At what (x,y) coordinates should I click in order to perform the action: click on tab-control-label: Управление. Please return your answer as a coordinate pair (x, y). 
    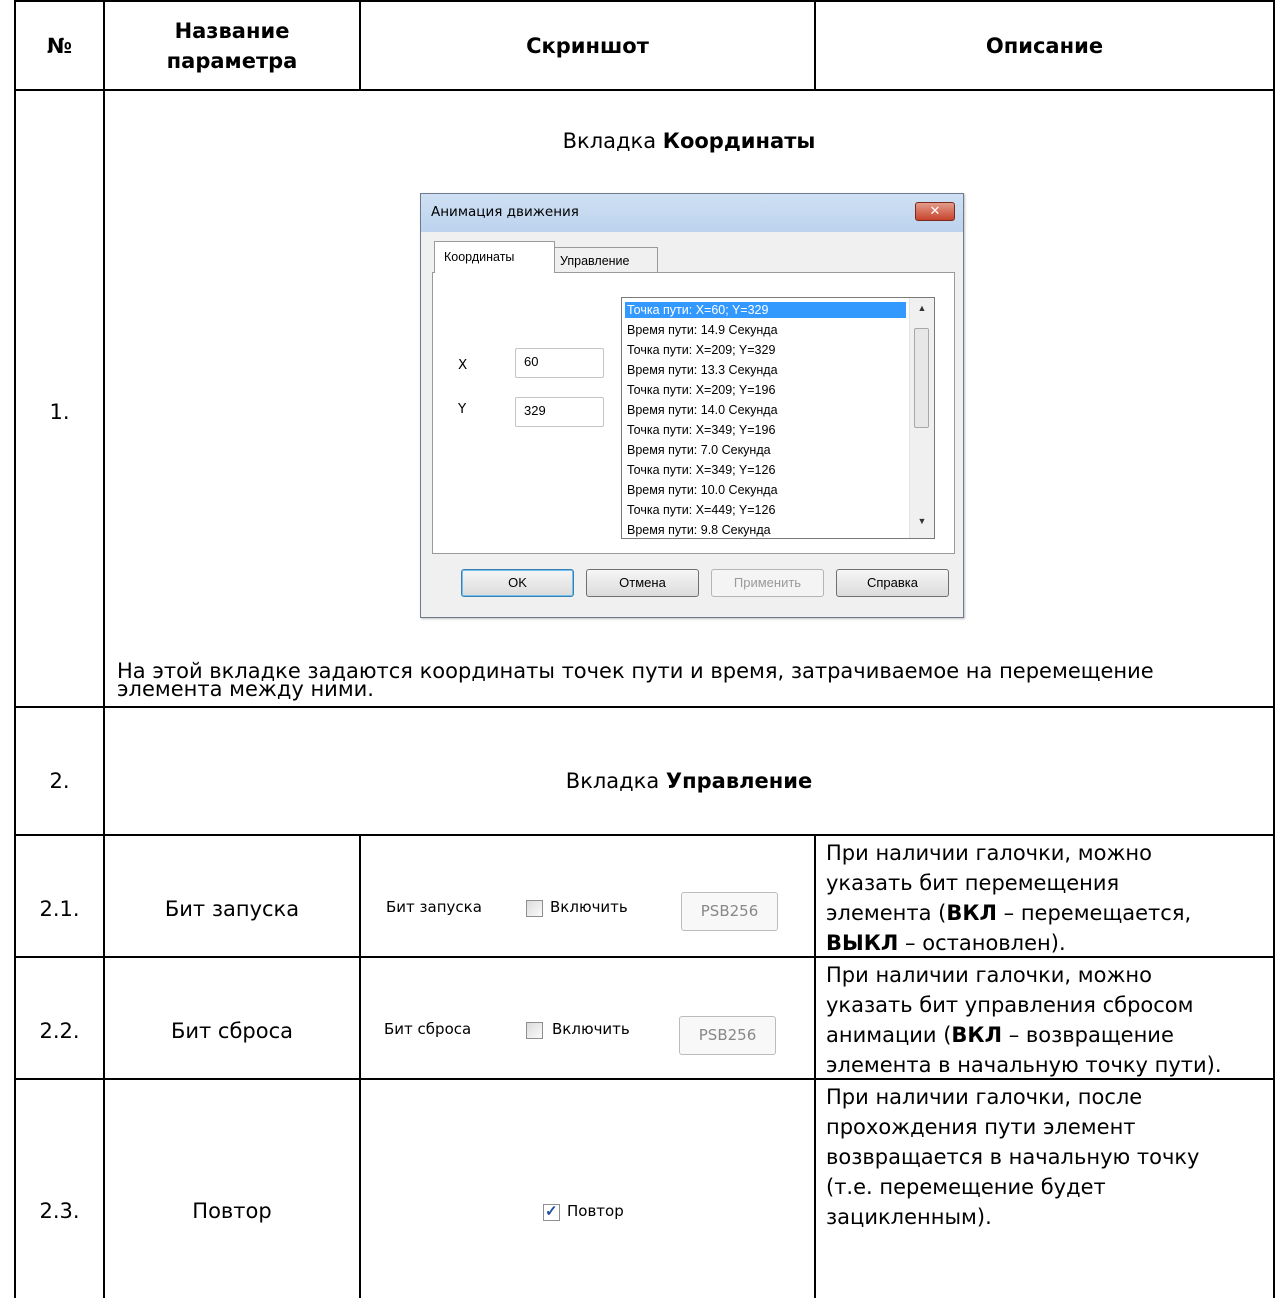
    Looking at the image, I should click on (595, 261).